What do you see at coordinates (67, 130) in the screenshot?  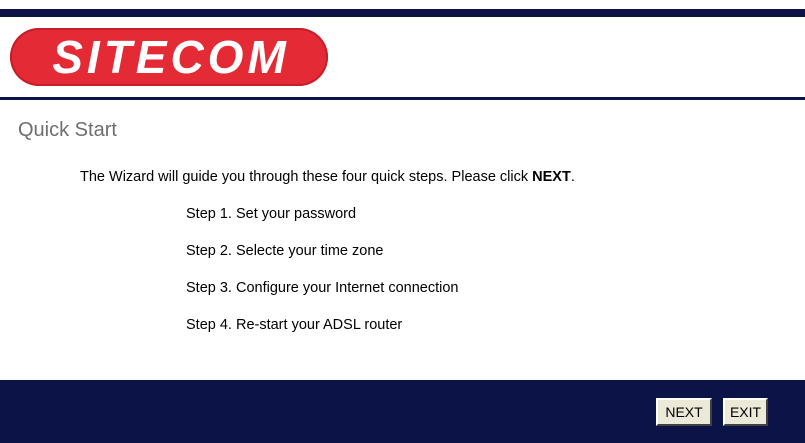 I see `page-title: Quick Start` at bounding box center [67, 130].